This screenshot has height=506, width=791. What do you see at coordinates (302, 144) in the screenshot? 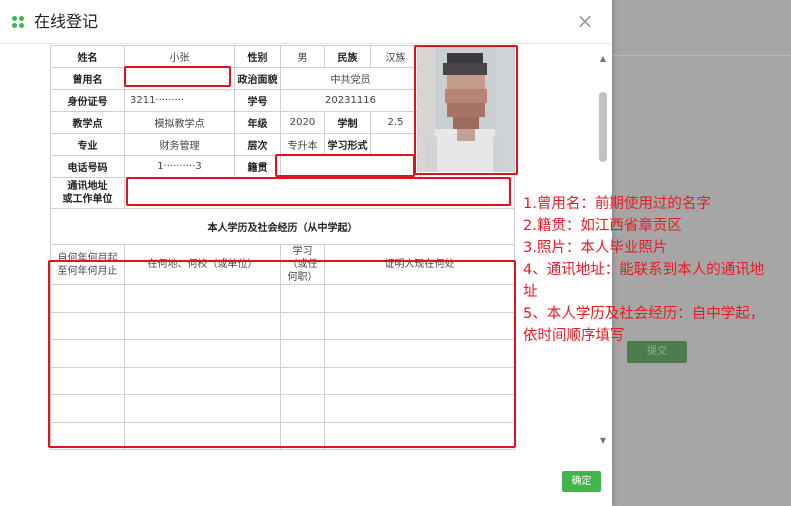
I see `level-value: 专升本` at bounding box center [302, 144].